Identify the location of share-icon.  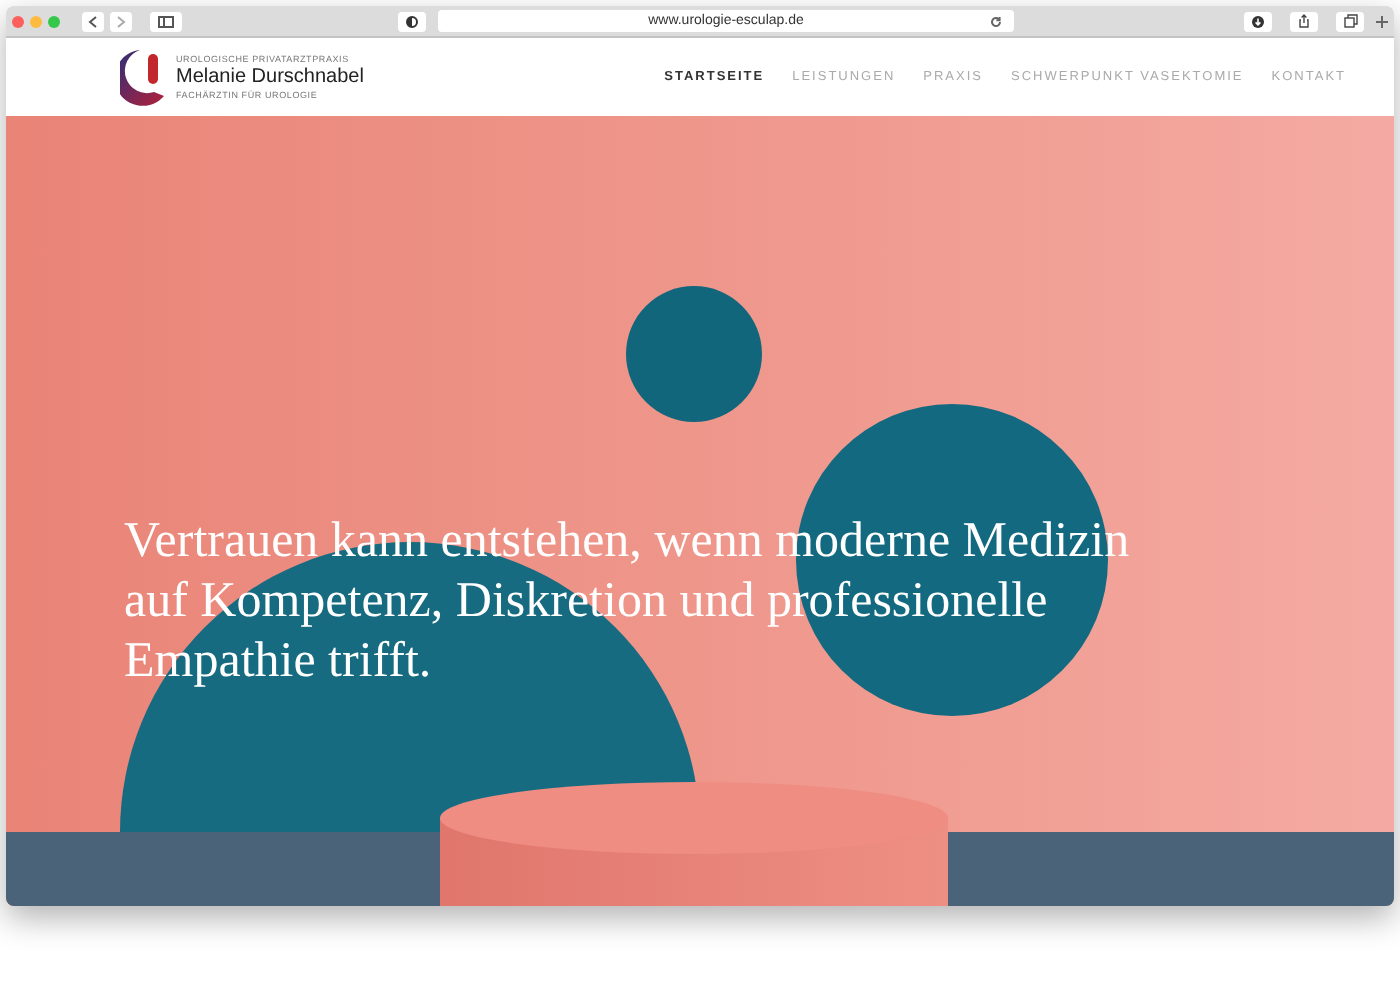
(1304, 21).